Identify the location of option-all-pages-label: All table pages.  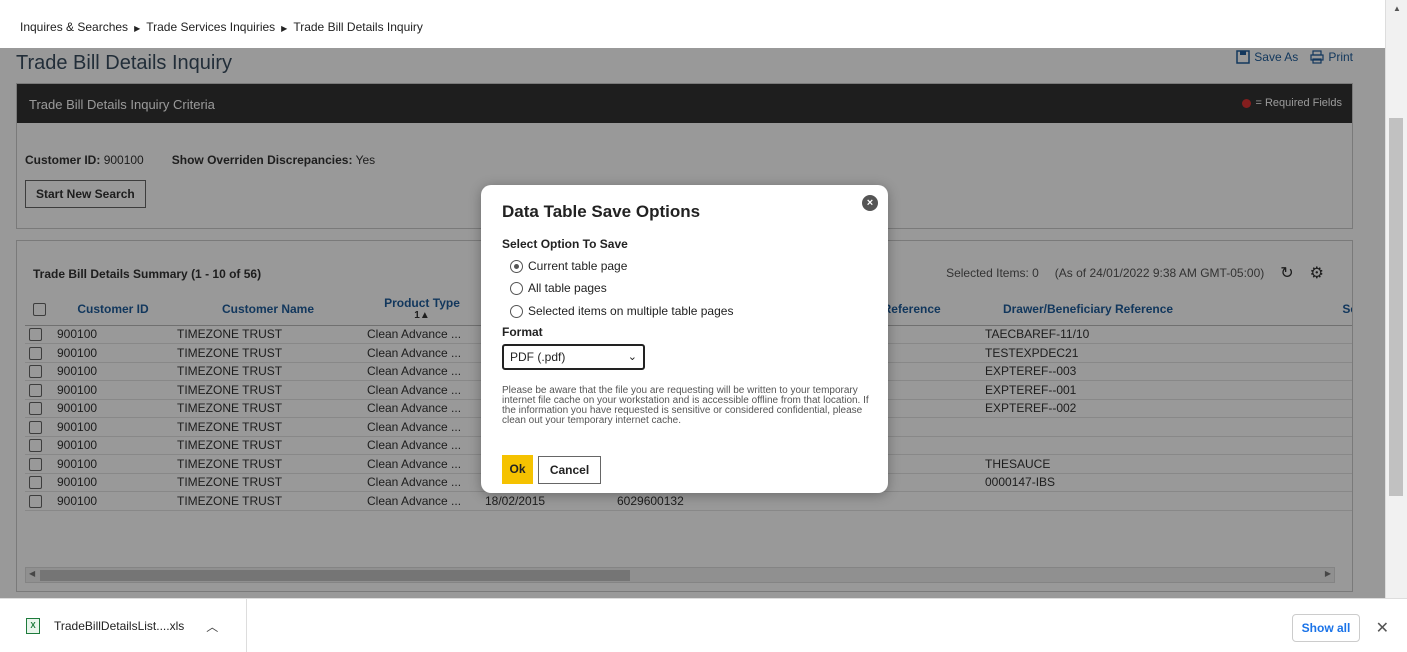
(567, 288).